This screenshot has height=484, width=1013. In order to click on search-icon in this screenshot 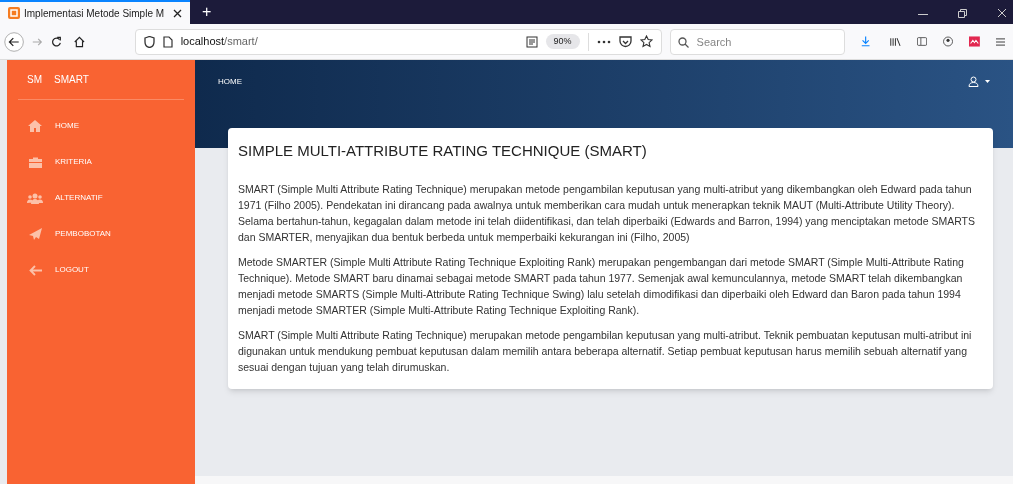, I will do `click(683, 42)`.